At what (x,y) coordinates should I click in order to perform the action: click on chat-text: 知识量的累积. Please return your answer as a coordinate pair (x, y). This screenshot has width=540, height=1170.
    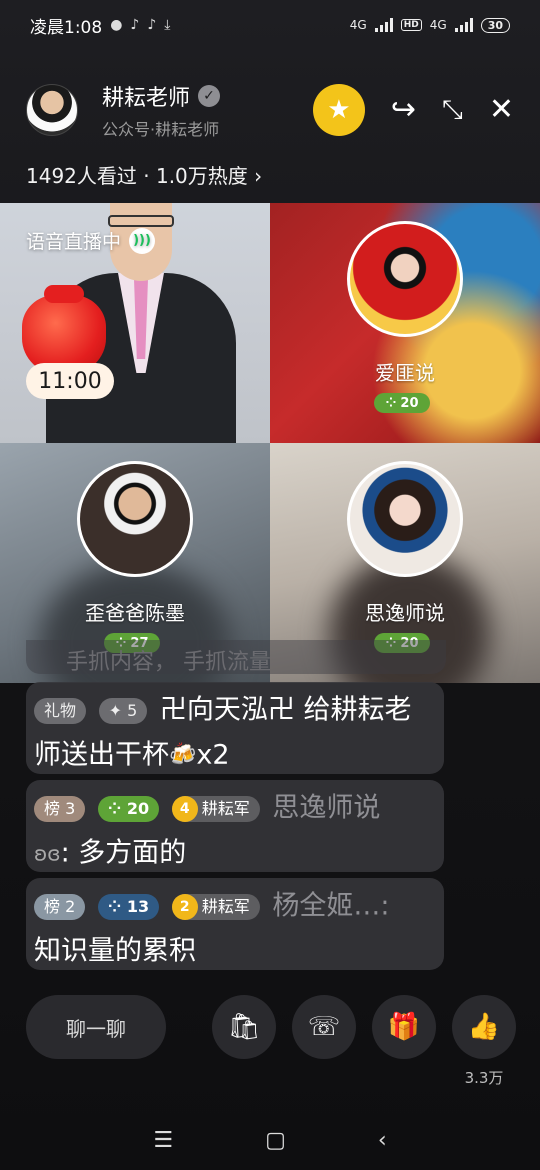
    Looking at the image, I should click on (115, 950).